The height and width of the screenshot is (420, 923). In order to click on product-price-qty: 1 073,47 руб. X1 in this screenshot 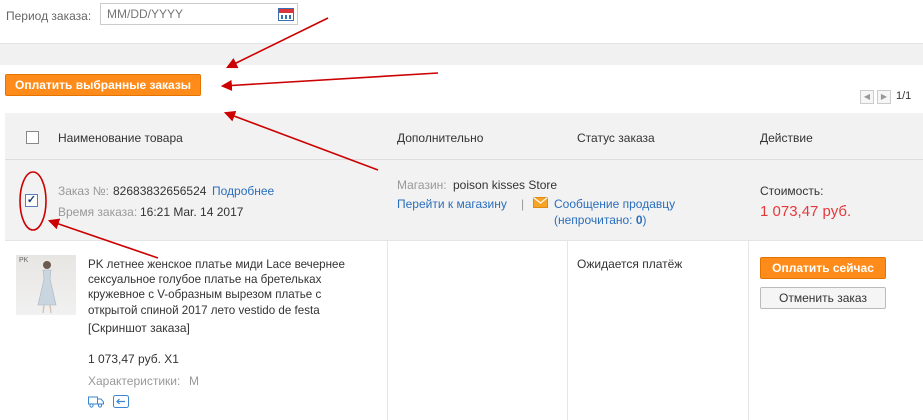, I will do `click(133, 359)`.